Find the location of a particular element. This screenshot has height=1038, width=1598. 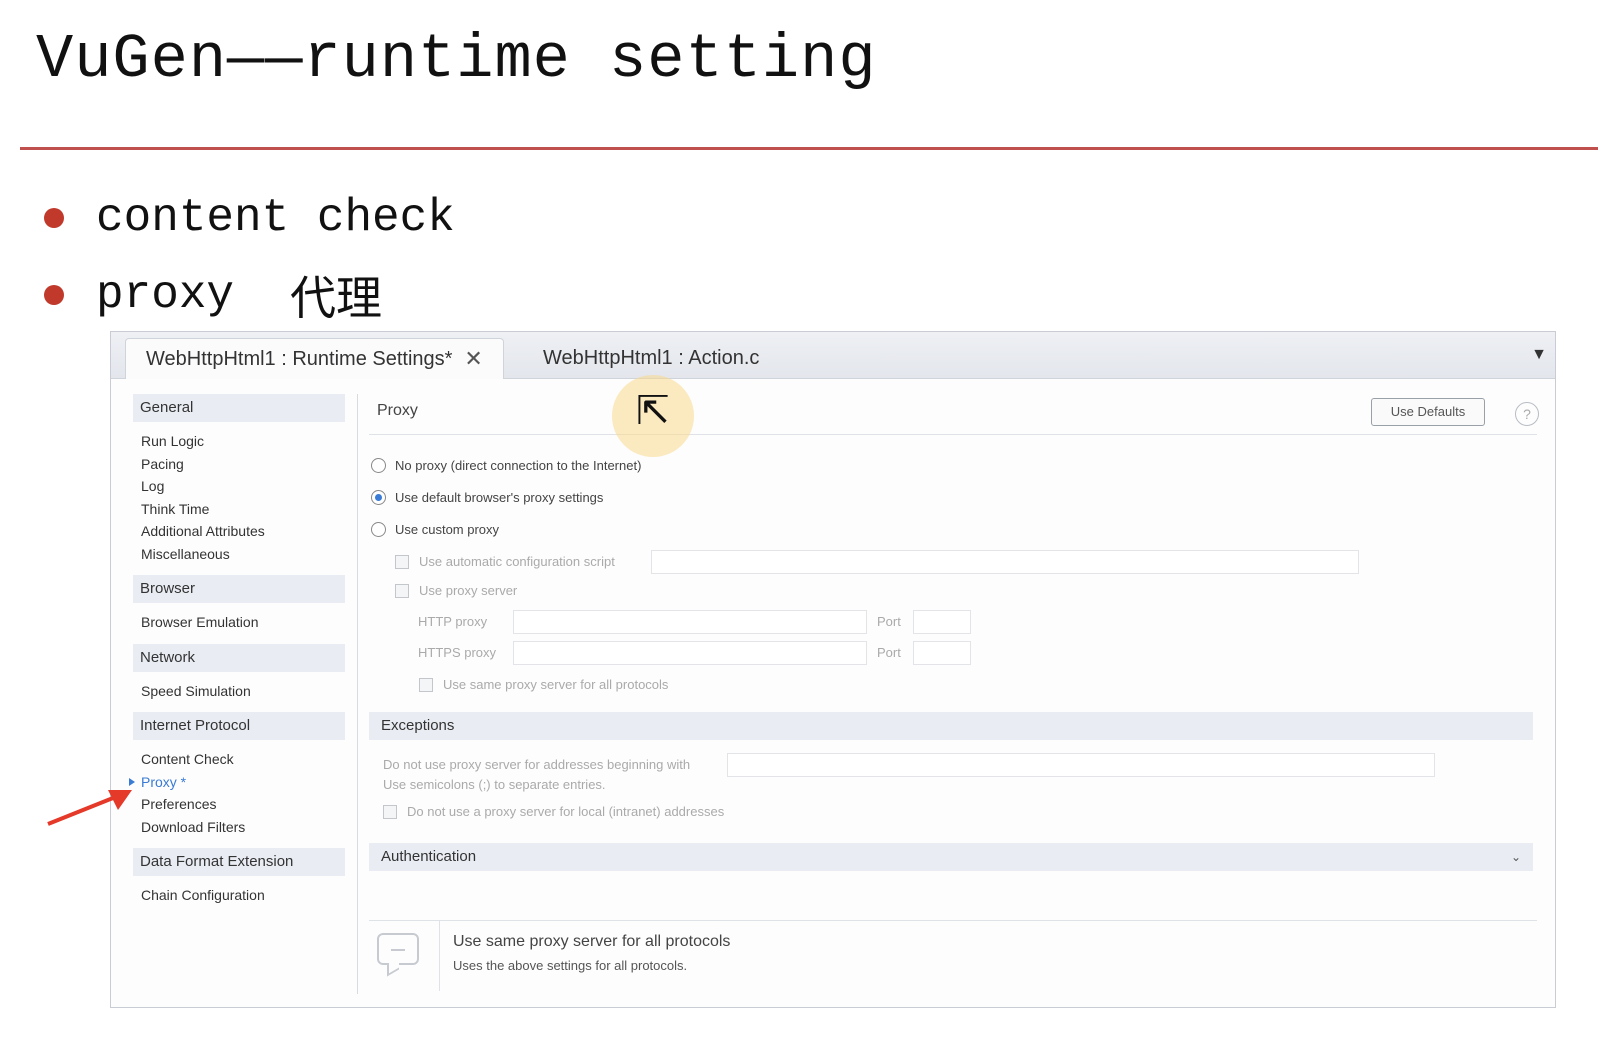

slide-title: VuGen——runtime setting is located at coordinates (456, 59).